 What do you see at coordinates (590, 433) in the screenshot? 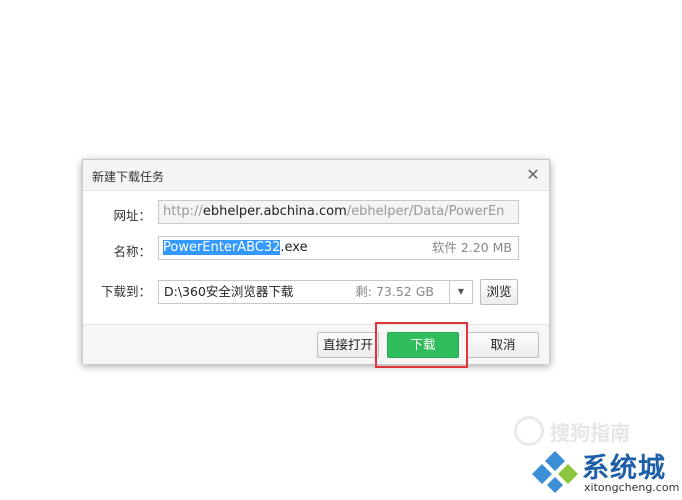
I see `sougou-watermark: 搜狗指南` at bounding box center [590, 433].